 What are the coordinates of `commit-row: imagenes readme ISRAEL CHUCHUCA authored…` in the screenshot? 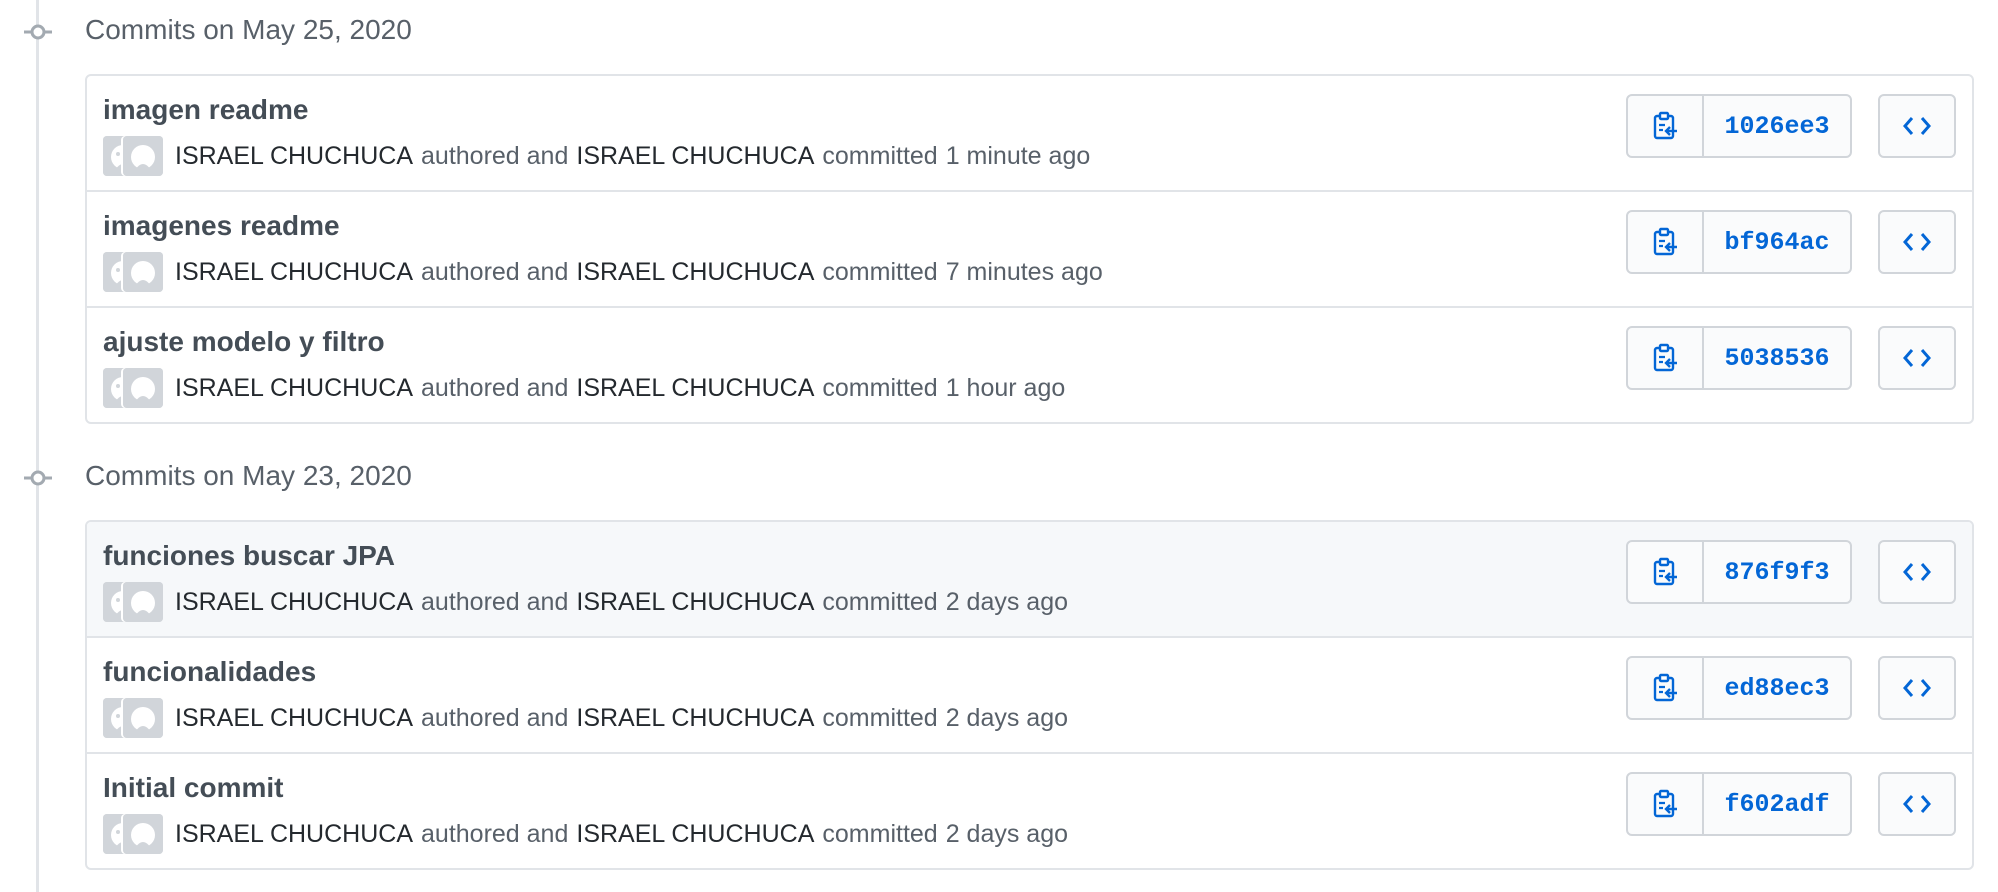 It's located at (1029, 248).